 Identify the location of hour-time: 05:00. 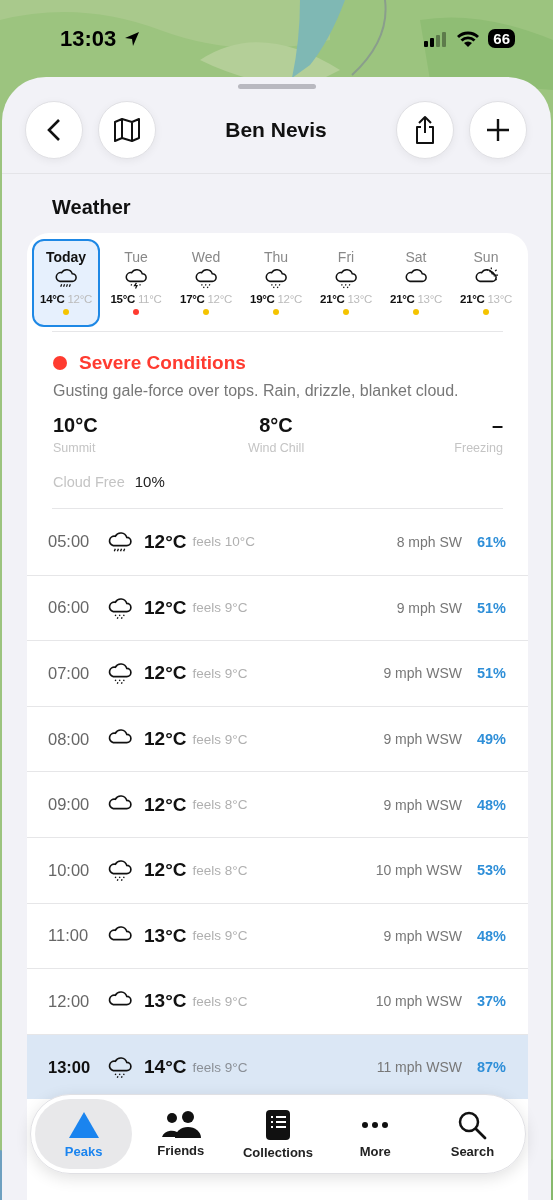
(69, 542).